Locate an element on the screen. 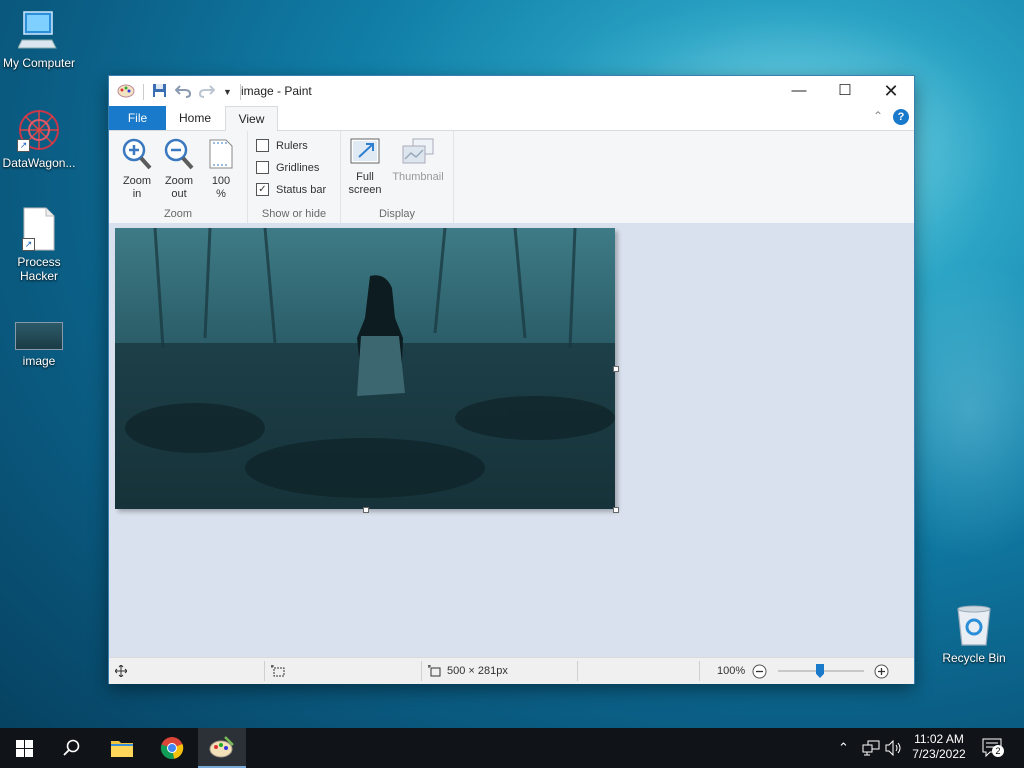 Image resolution: width=1024 pixels, height=768 pixels. zoom-in-icon is located at coordinates (137, 154).